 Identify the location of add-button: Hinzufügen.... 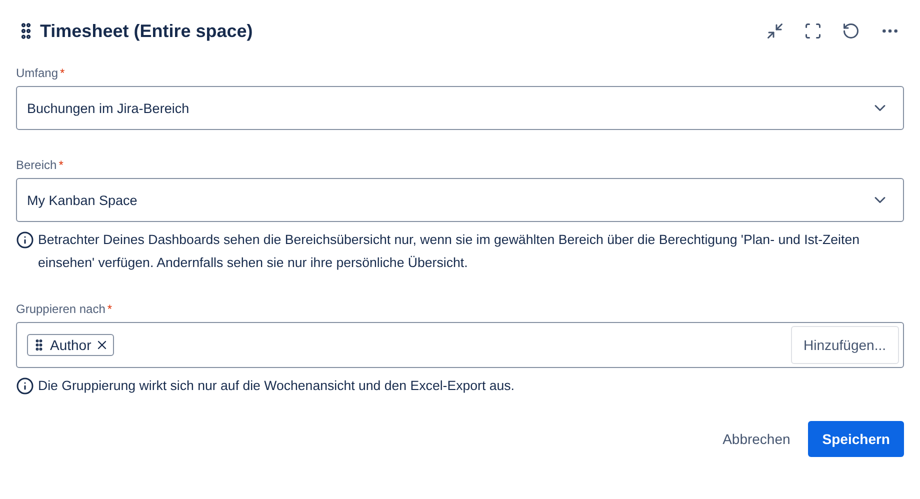
(844, 345).